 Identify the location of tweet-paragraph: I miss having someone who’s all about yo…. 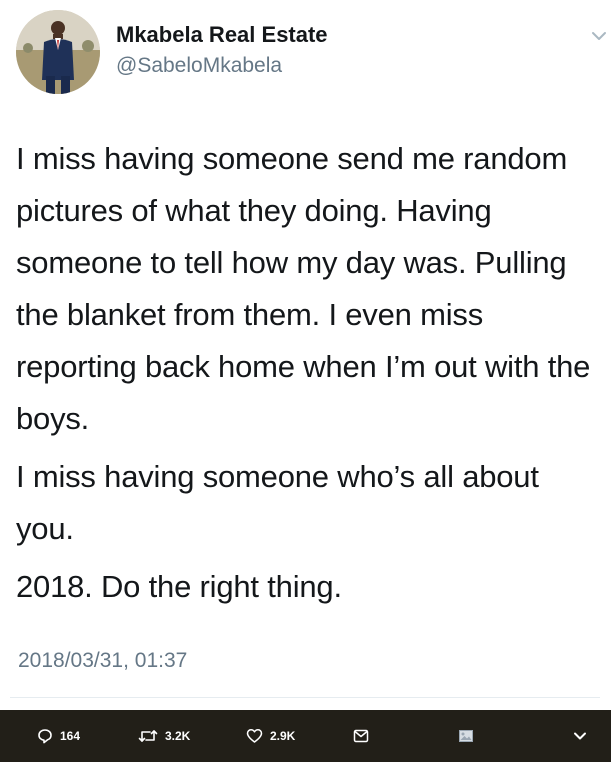
(277, 502).